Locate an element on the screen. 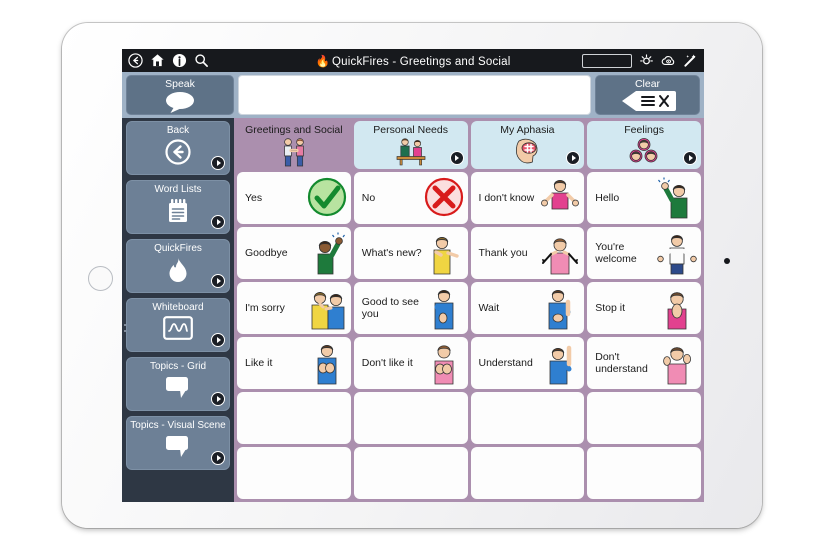 The image size is (825, 551). two-people-handshake-icon is located at coordinates (294, 152).